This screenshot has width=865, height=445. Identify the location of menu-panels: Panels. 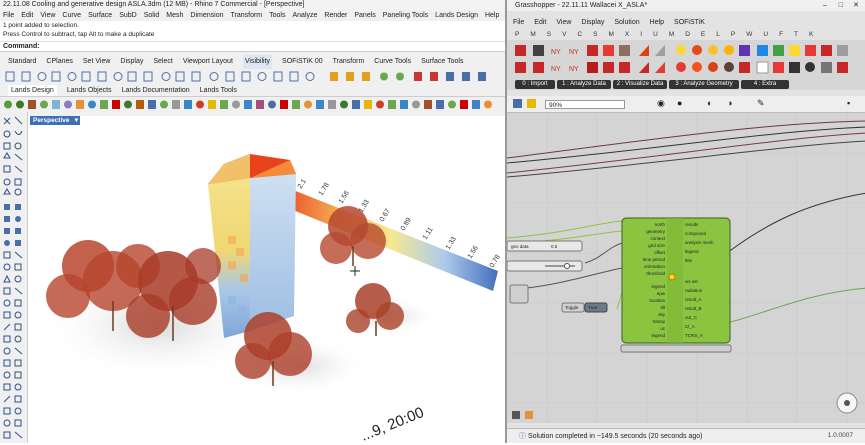
(364, 15).